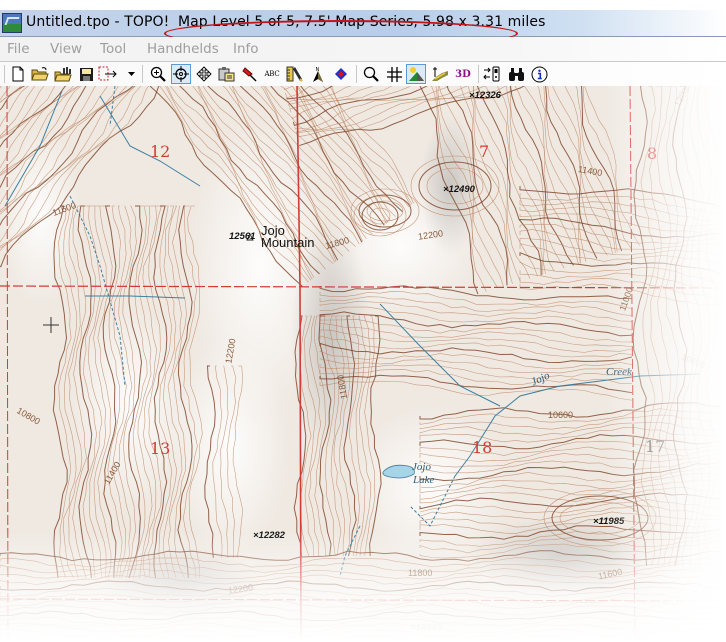 The width and height of the screenshot is (726, 642). Describe the element at coordinates (655, 446) in the screenshot. I see `section-number: 17` at that location.